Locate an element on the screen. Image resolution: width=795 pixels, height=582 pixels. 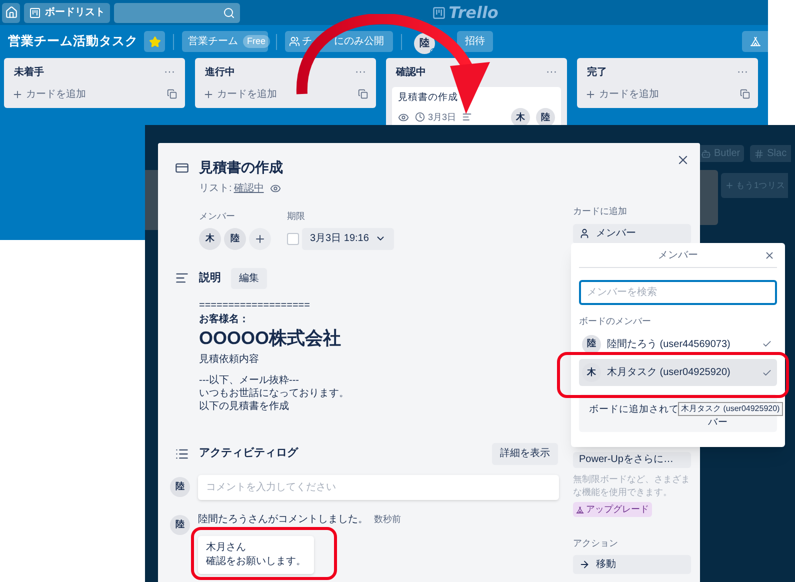
comment-text: 確認をお願いします。 is located at coordinates (256, 561).